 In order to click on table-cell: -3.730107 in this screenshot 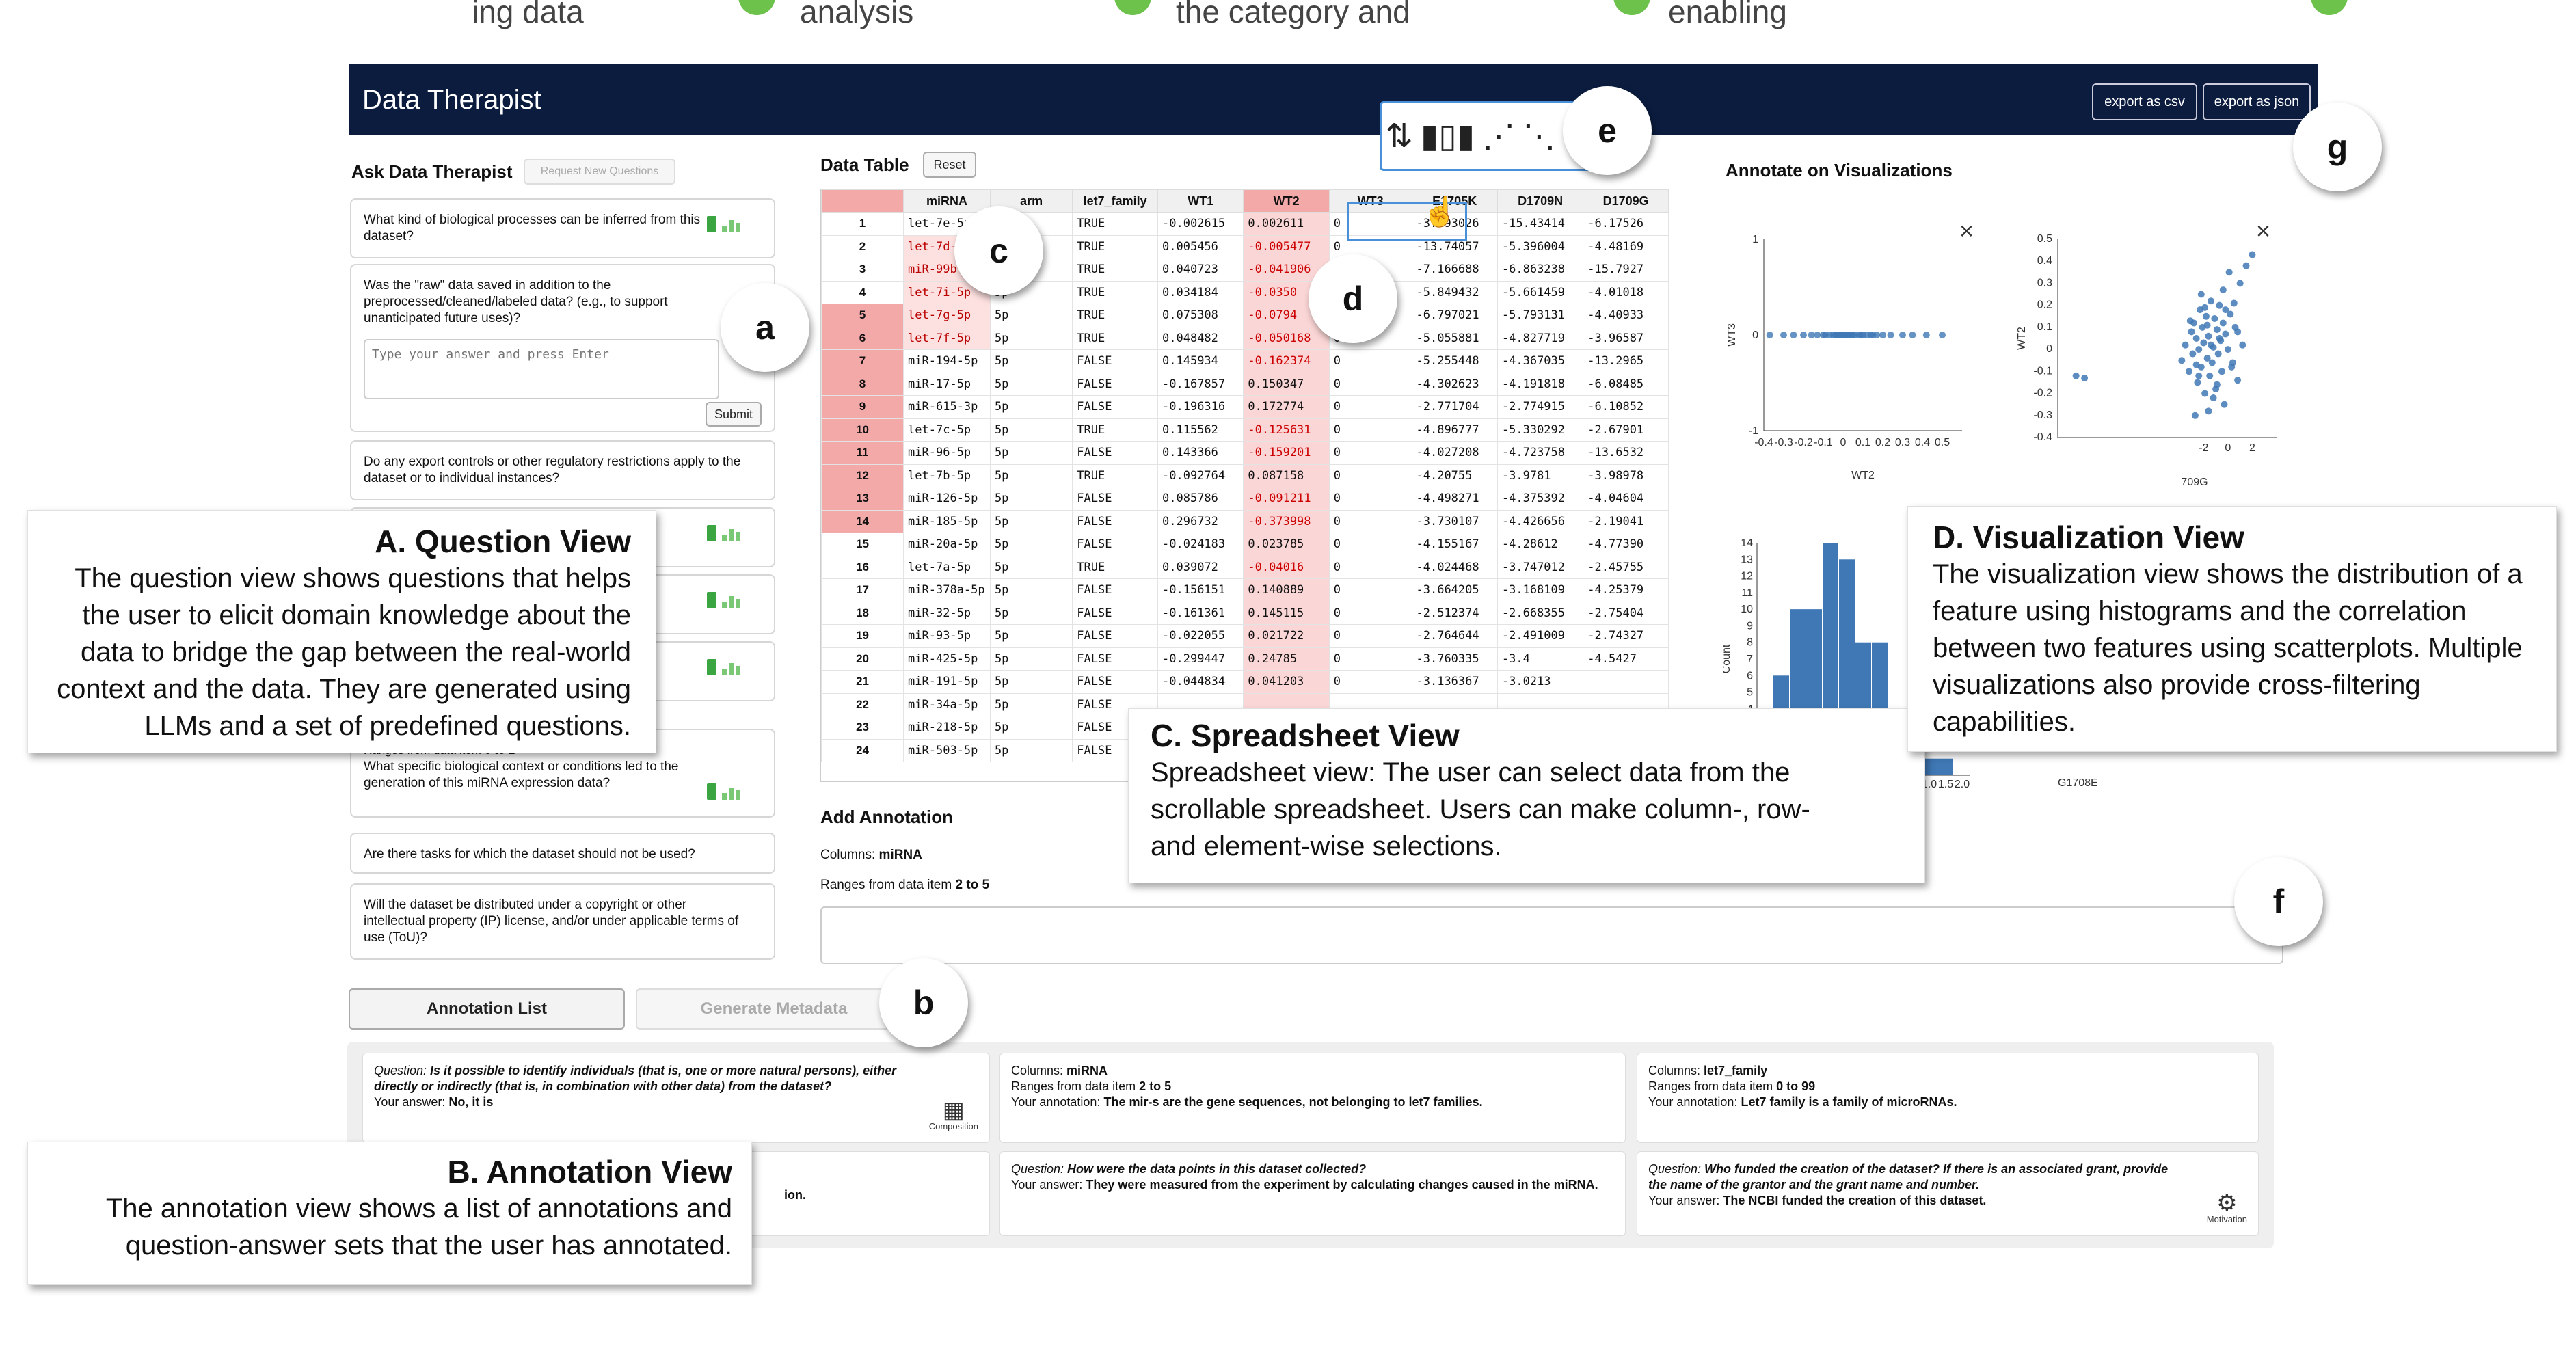, I will do `click(1454, 521)`.